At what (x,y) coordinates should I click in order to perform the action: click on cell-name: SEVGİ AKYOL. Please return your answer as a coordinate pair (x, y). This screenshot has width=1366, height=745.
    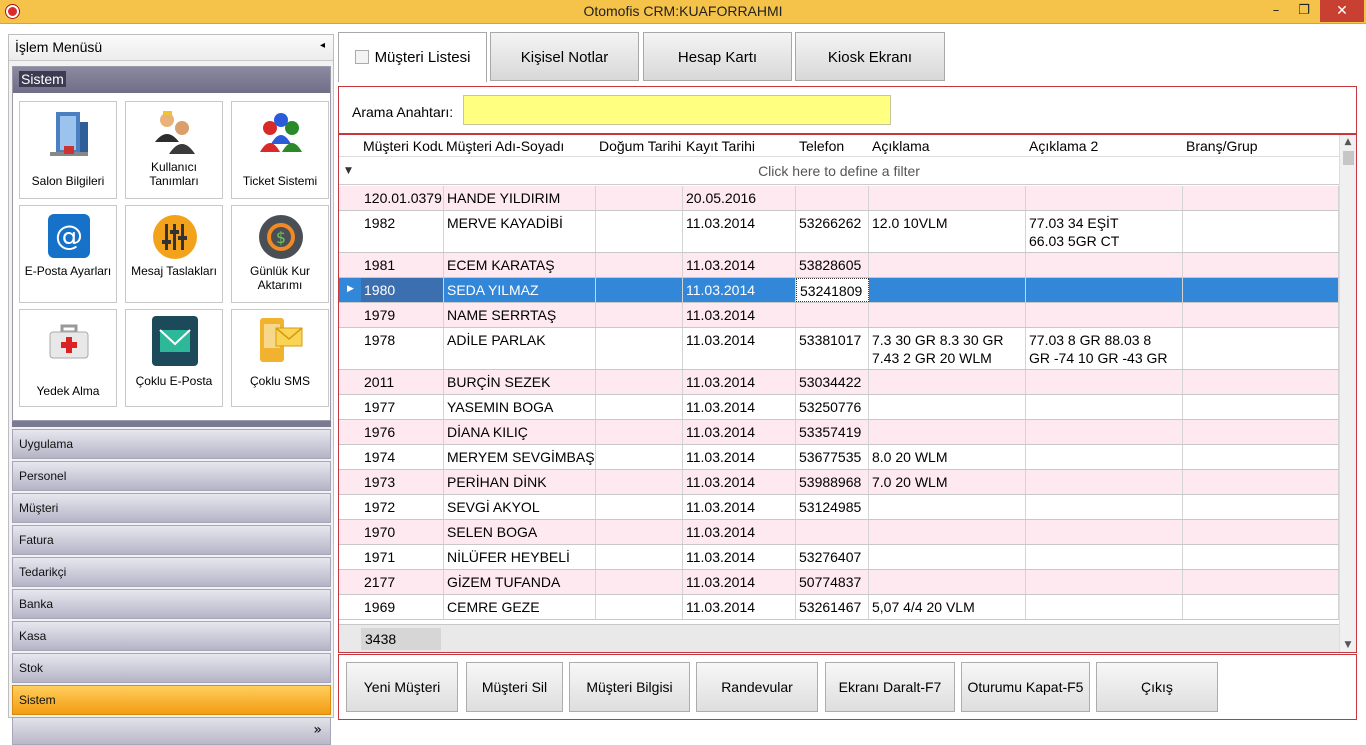
    Looking at the image, I should click on (520, 507).